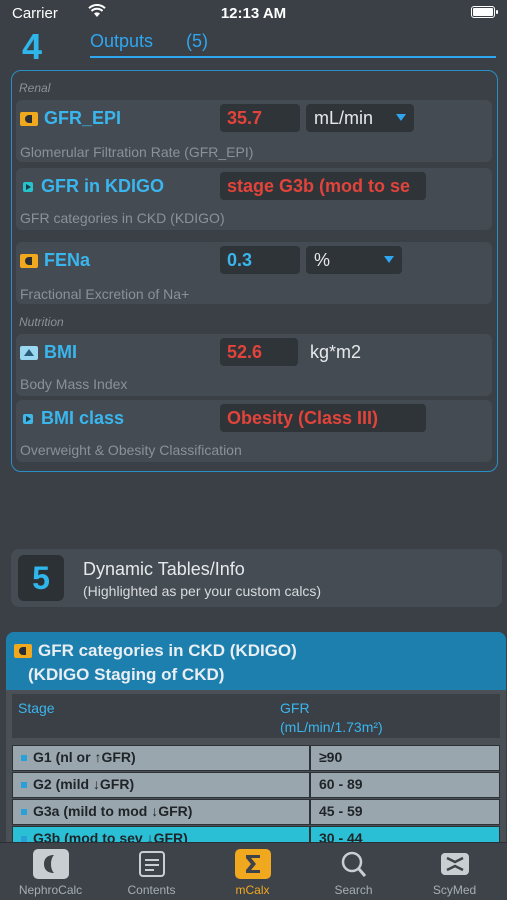  Describe the element at coordinates (259, 352) in the screenshot. I see `output-value: 52.6` at that location.